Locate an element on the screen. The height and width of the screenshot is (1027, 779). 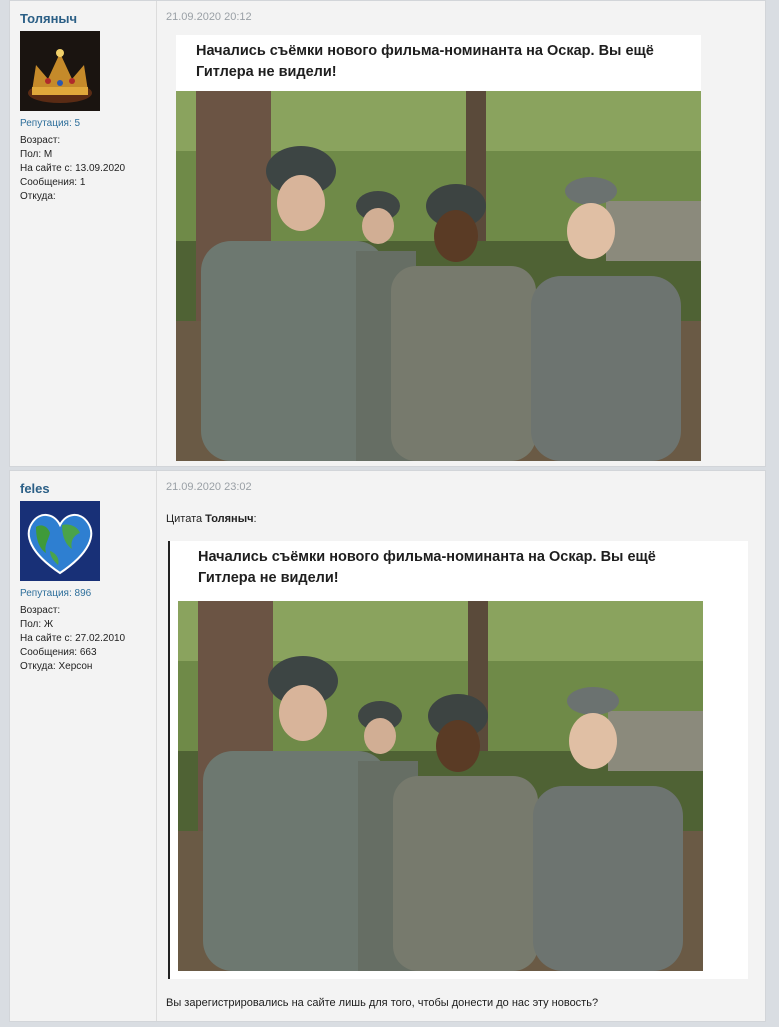
user-joined: На сайте с: 13.09.2020 is located at coordinates (73, 168).